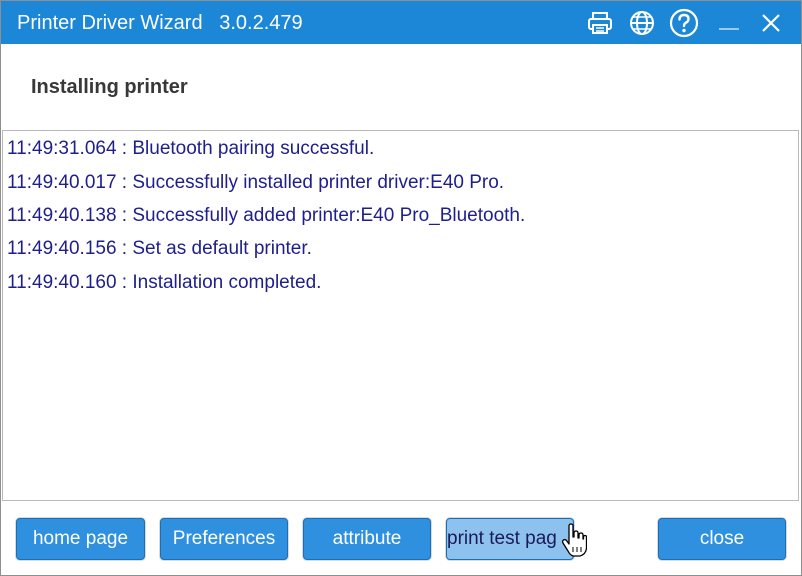 The height and width of the screenshot is (576, 802). I want to click on log-line: 11:49:40.156 : Set as default printer., so click(159, 248).